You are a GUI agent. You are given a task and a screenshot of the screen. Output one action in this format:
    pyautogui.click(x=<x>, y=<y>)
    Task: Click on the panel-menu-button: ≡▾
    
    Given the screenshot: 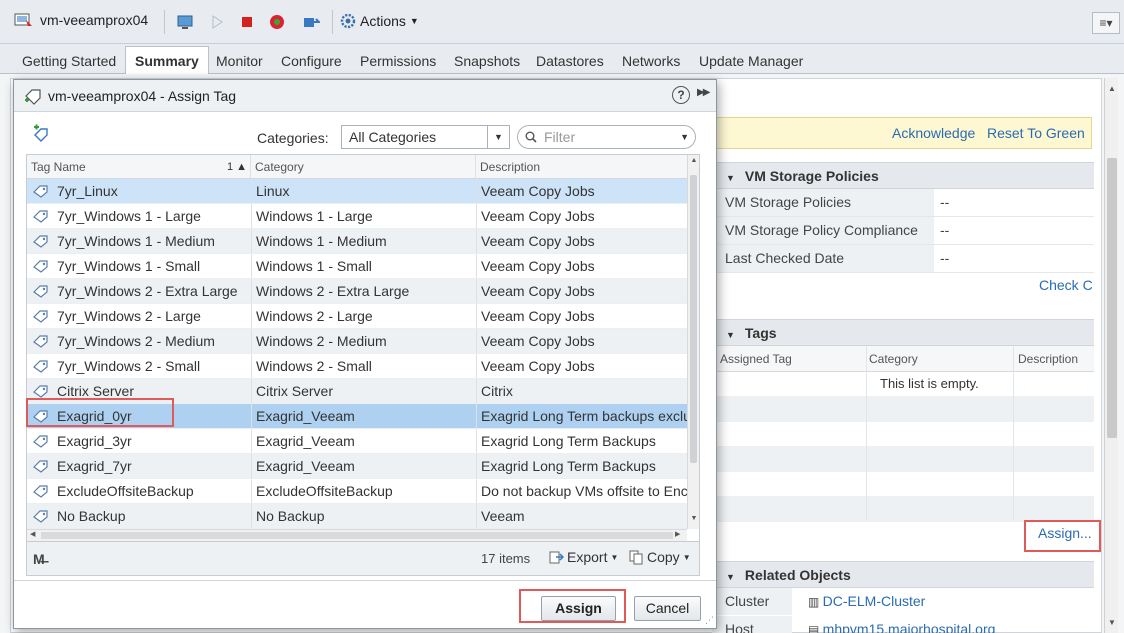 What is the action you would take?
    pyautogui.click(x=1106, y=23)
    